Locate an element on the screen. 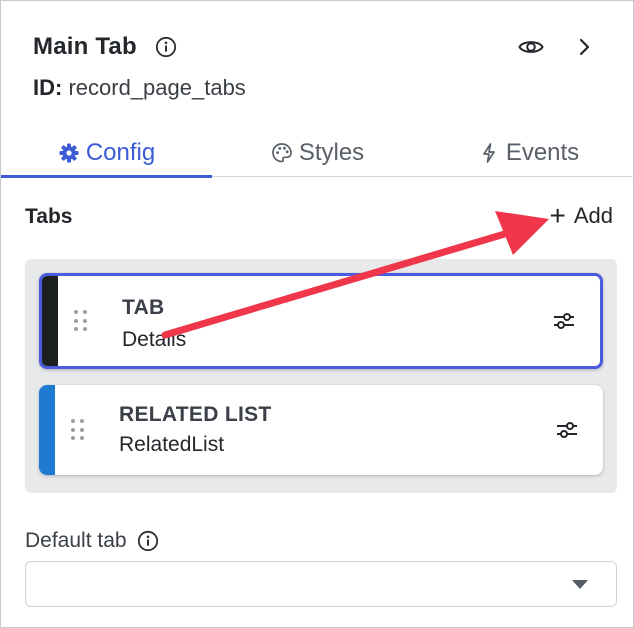  add-tab-button: + Add is located at coordinates (581, 215).